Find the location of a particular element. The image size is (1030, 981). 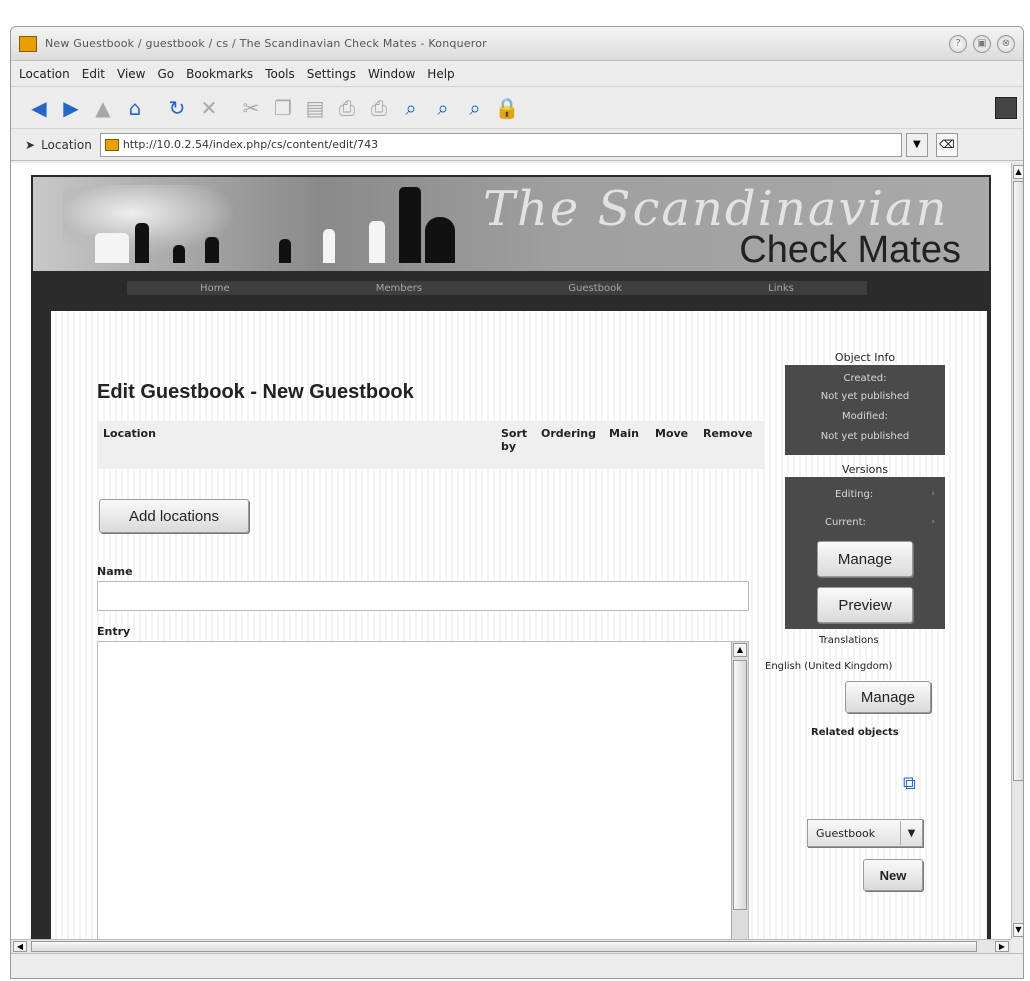

site-nav-strip: Home Members Guestbook Links is located at coordinates (497, 288).